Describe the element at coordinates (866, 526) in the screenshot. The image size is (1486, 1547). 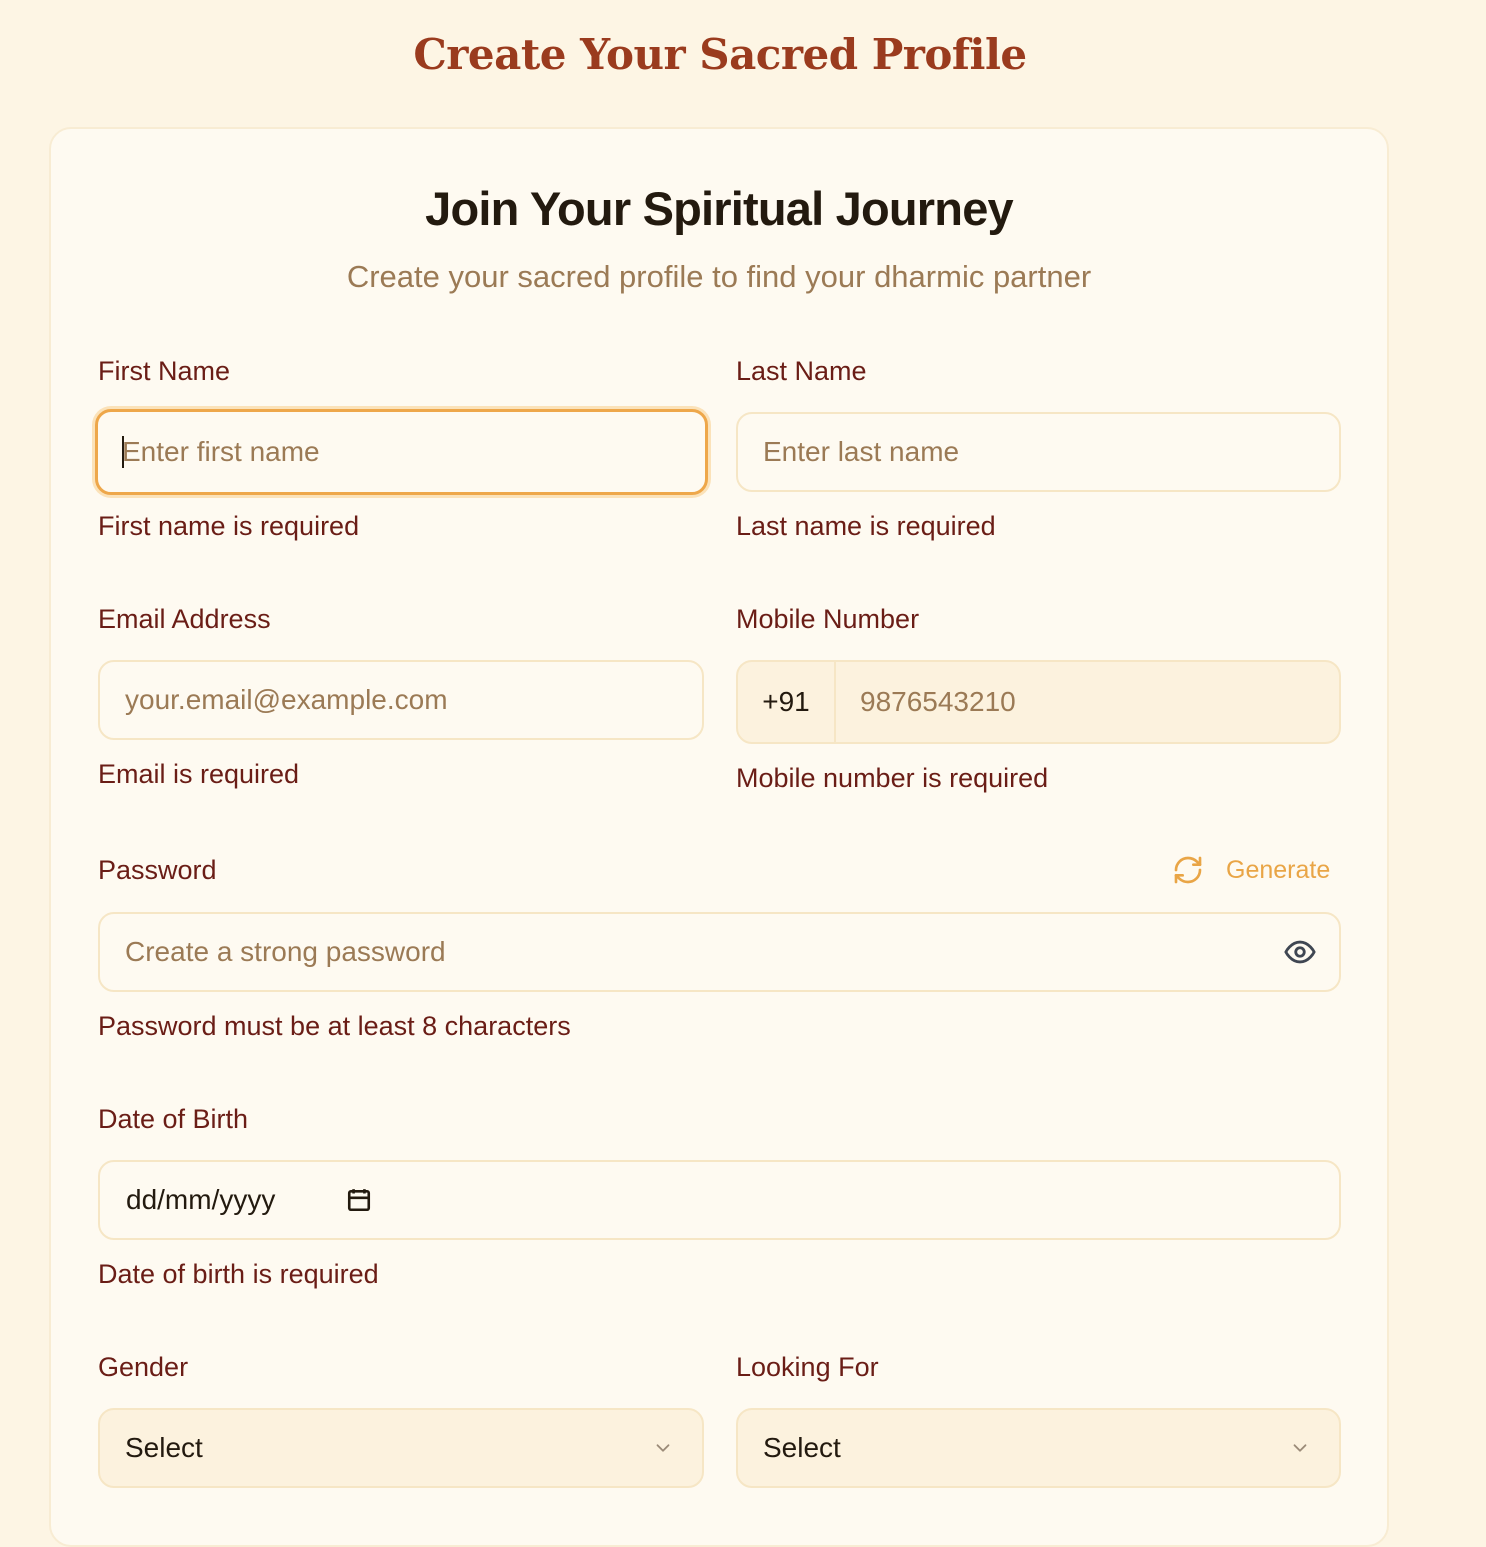
I see `last-name-error: Last name is required` at that location.